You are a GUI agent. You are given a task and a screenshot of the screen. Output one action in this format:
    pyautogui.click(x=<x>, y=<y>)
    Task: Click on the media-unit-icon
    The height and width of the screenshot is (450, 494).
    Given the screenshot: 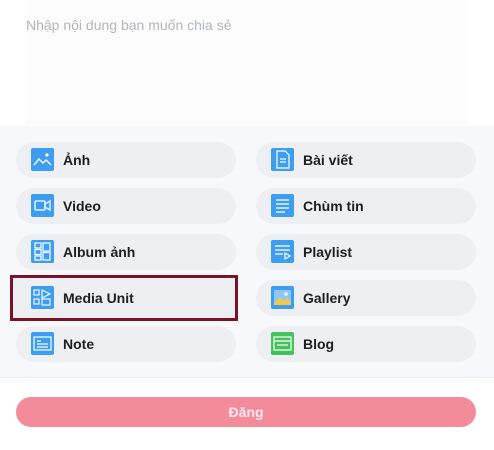 What is the action you would take?
    pyautogui.click(x=42, y=297)
    